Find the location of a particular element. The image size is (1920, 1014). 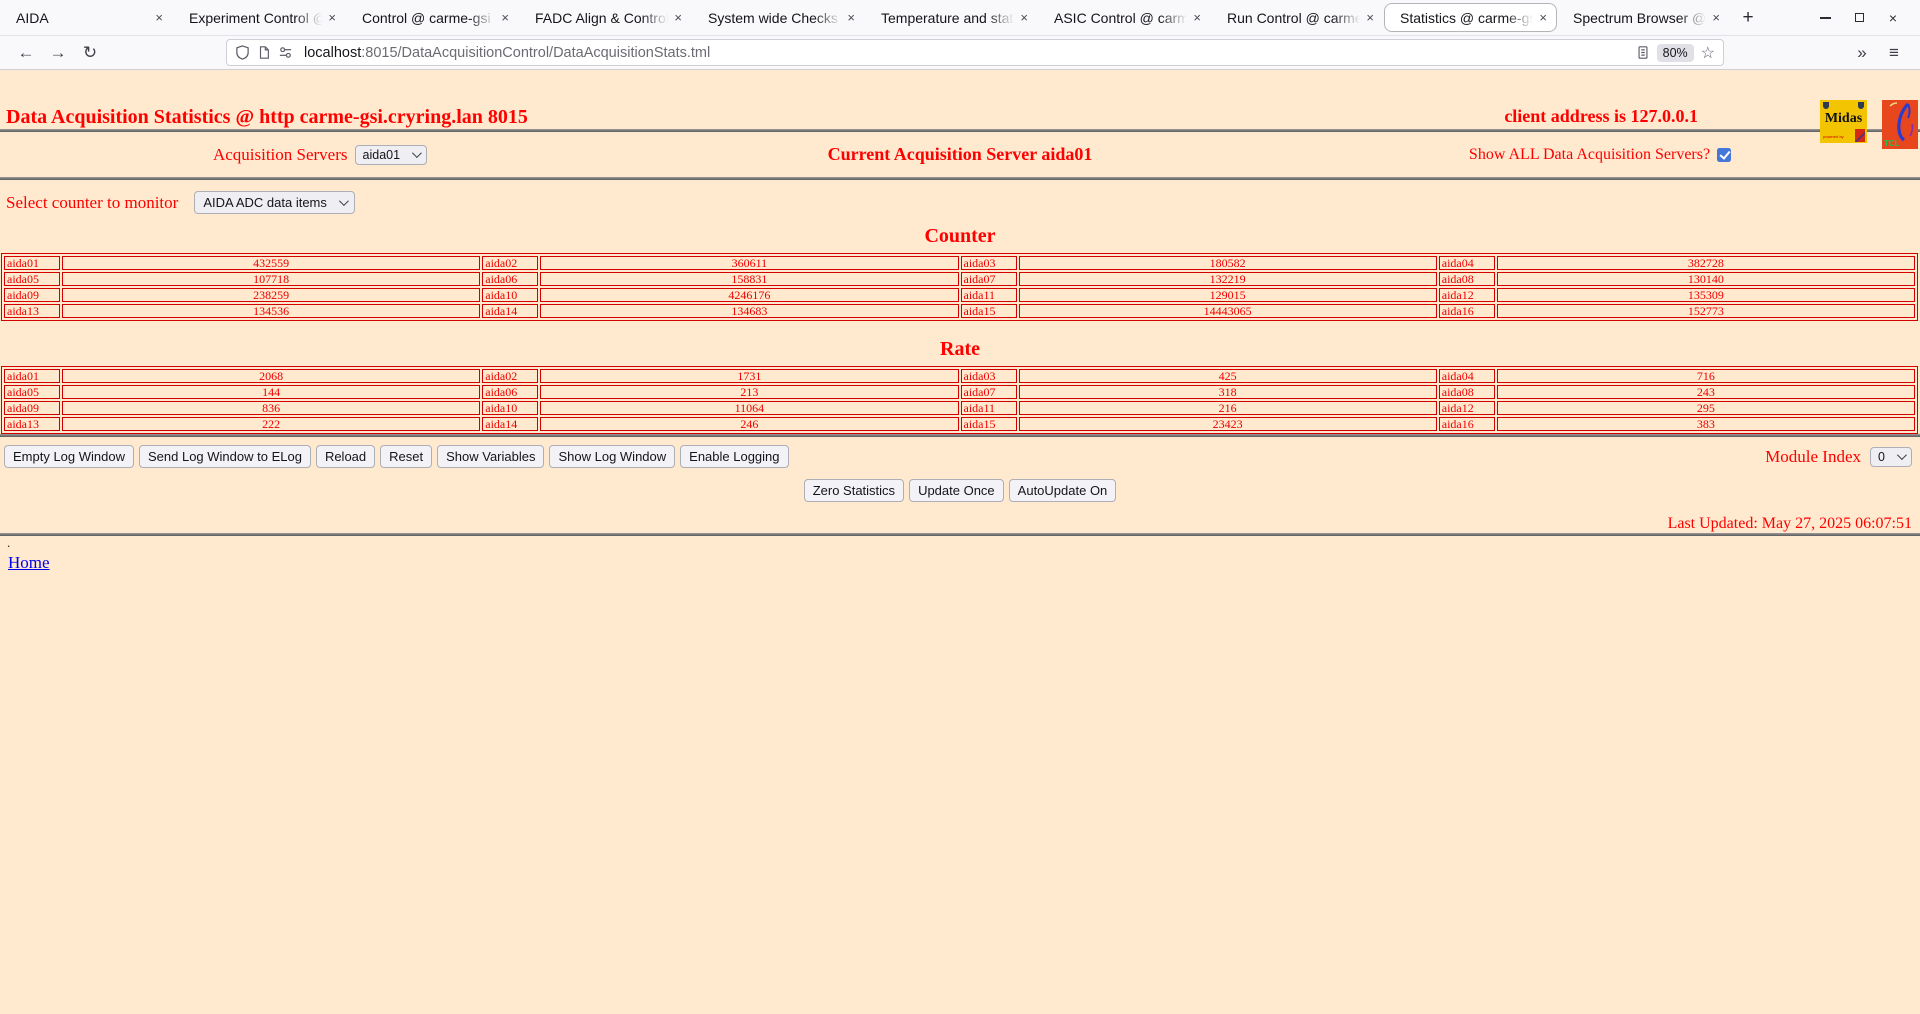

tab-label: System wide Checks ( is located at coordinates (776, 17).